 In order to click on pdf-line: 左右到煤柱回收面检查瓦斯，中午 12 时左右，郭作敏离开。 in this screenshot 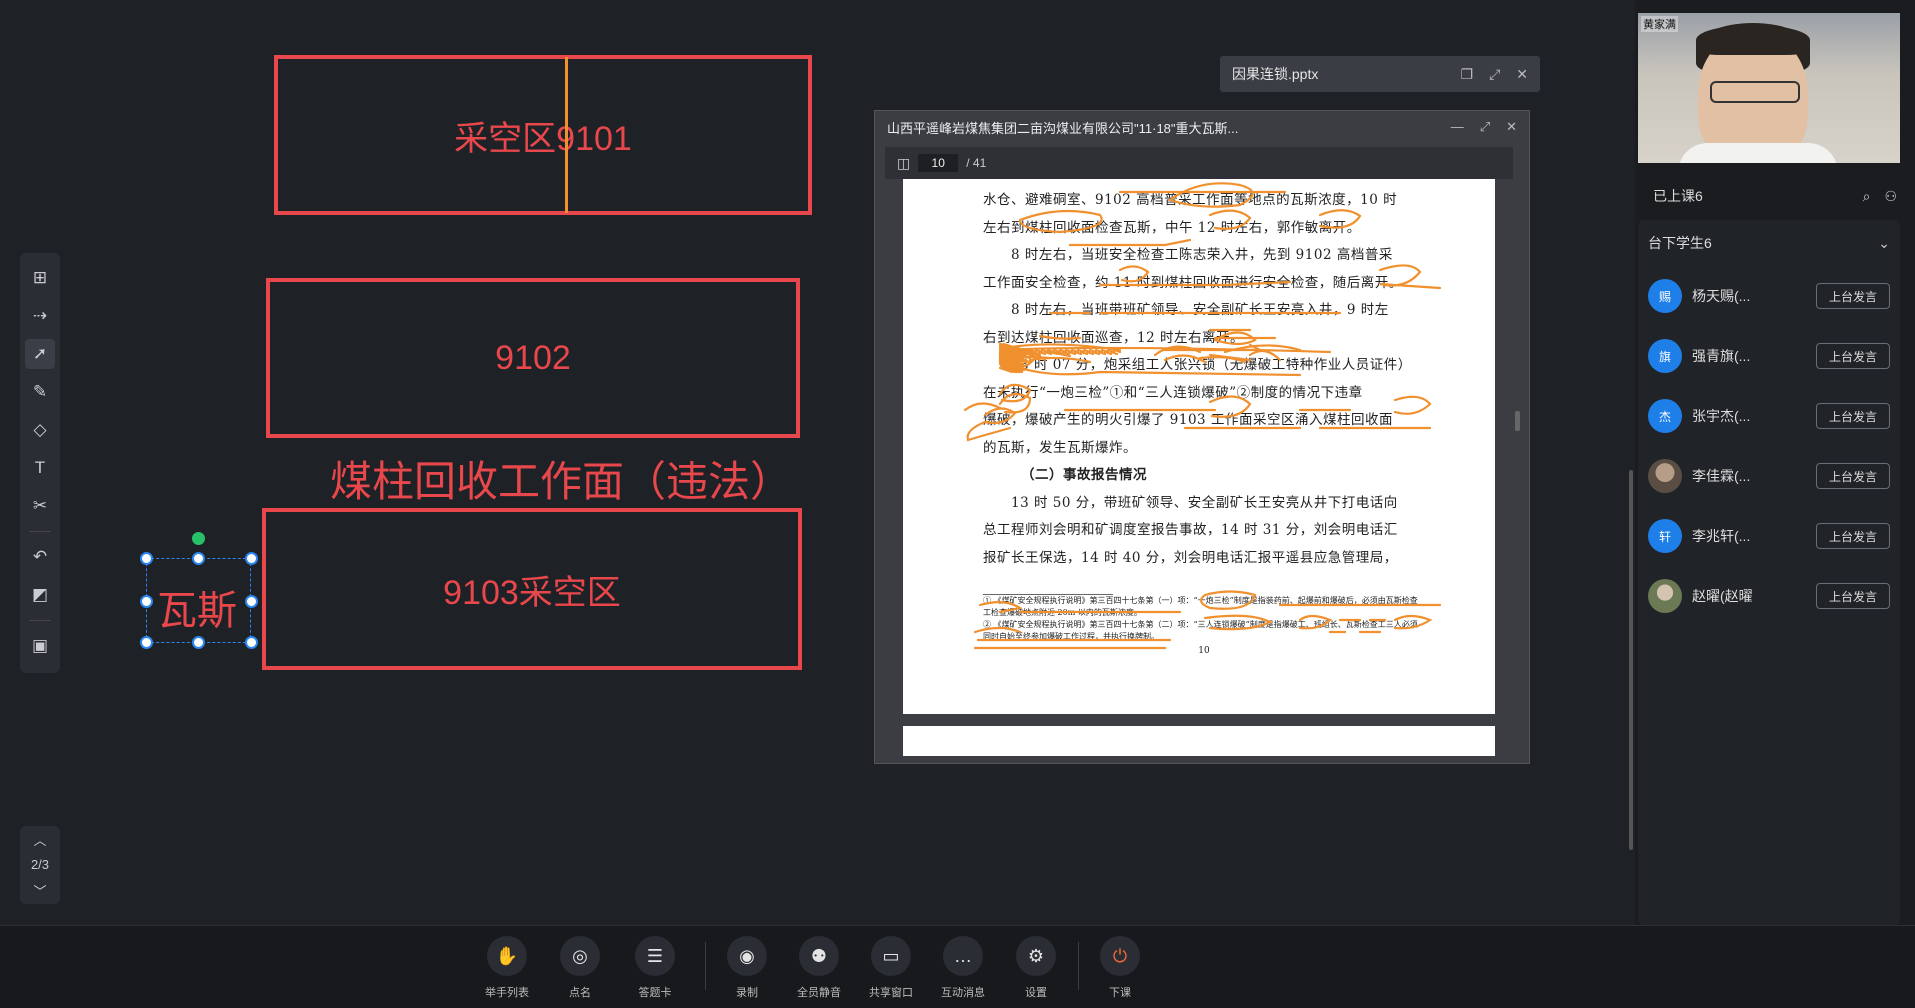, I will do `click(1172, 227)`.